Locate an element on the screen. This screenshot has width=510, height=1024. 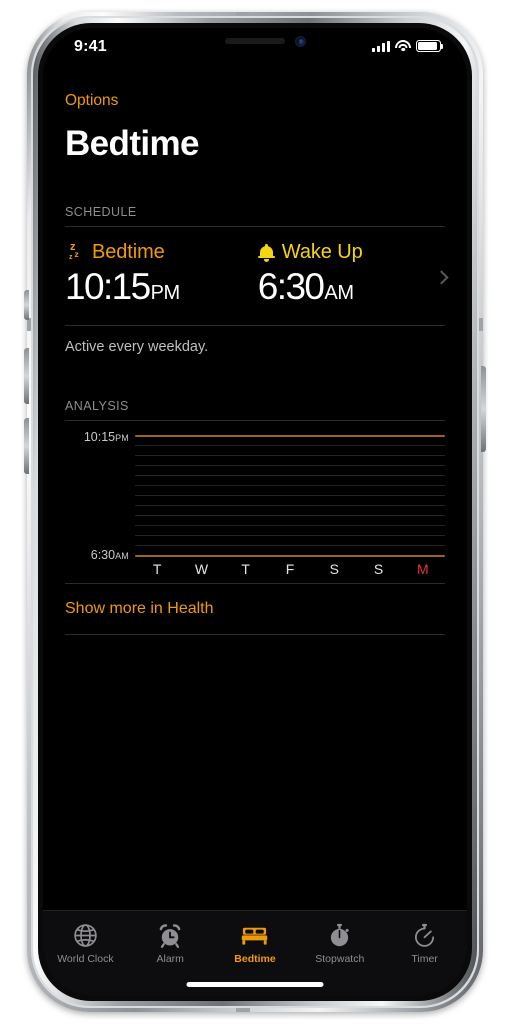
status-bar-time: 9:41 is located at coordinates (90, 46).